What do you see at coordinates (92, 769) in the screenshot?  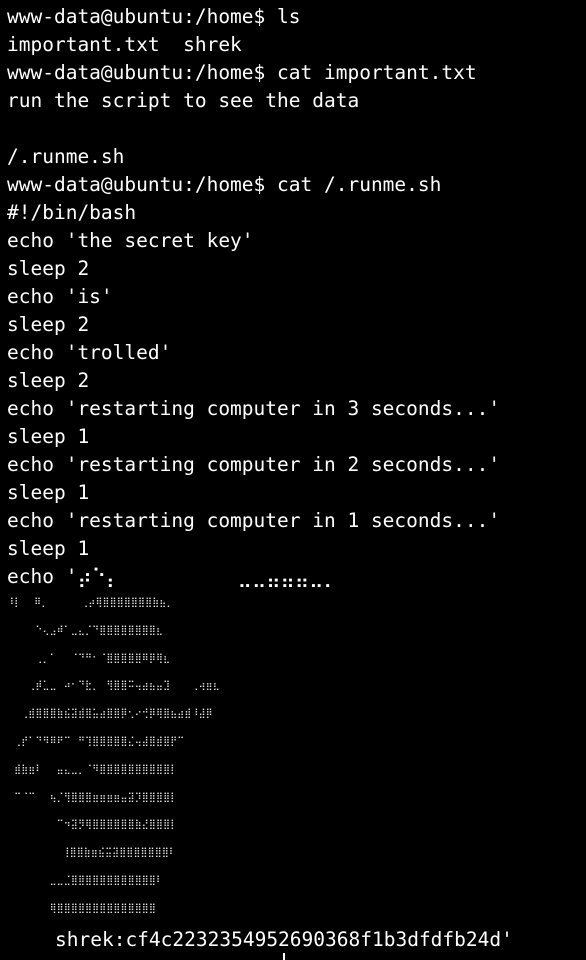 I see `art-line: ⠀⣾⣷⣶⠇⠀⠀⣤⣄⣀⡀⠈⠻⣿⣿⣿⣿⣿⣿⣿⣿⣿⣿⡇` at bounding box center [92, 769].